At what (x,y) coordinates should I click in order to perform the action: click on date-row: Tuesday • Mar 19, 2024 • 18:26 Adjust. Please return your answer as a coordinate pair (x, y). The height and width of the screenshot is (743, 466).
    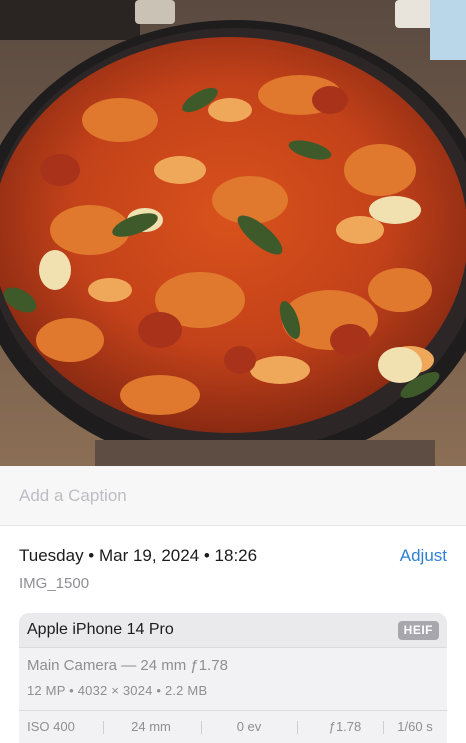
    Looking at the image, I should click on (233, 557).